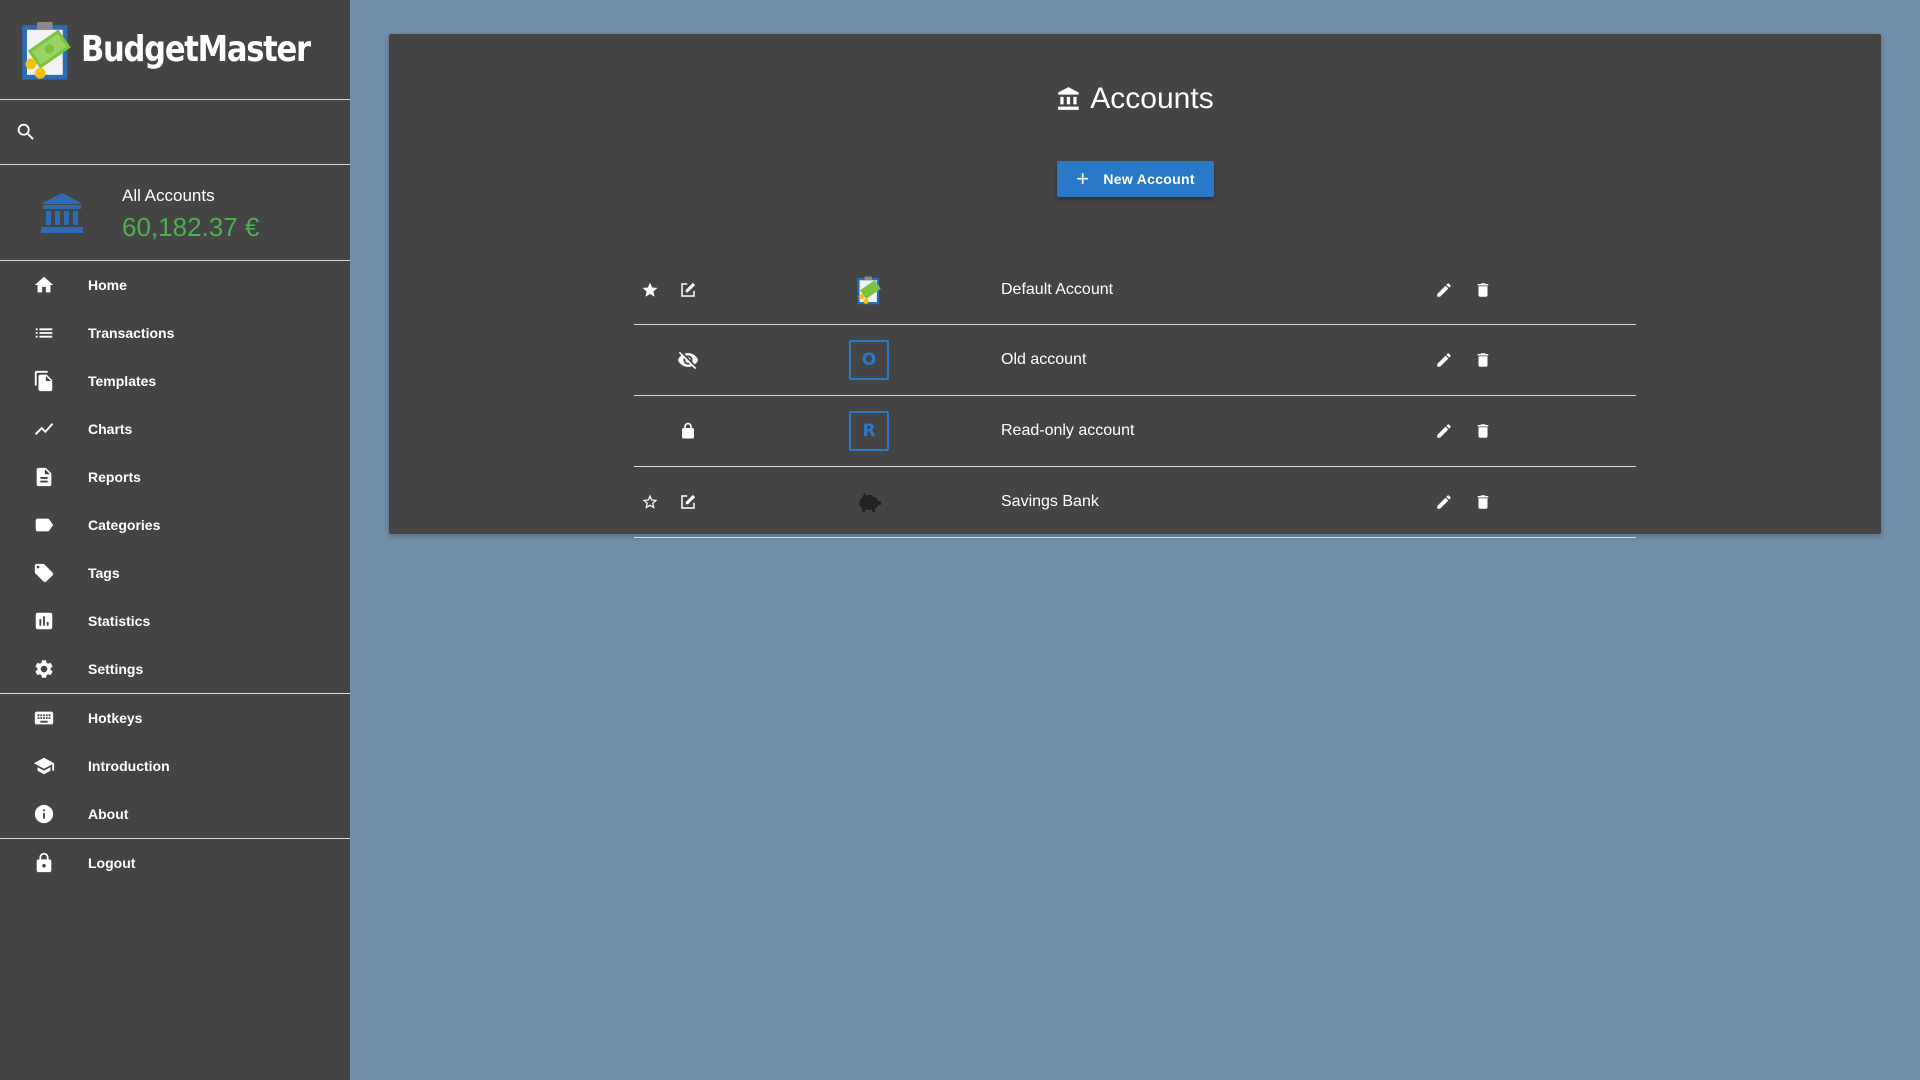 The width and height of the screenshot is (1920, 1080). What do you see at coordinates (175, 621) in the screenshot?
I see `nav-item-statistics: Statistics` at bounding box center [175, 621].